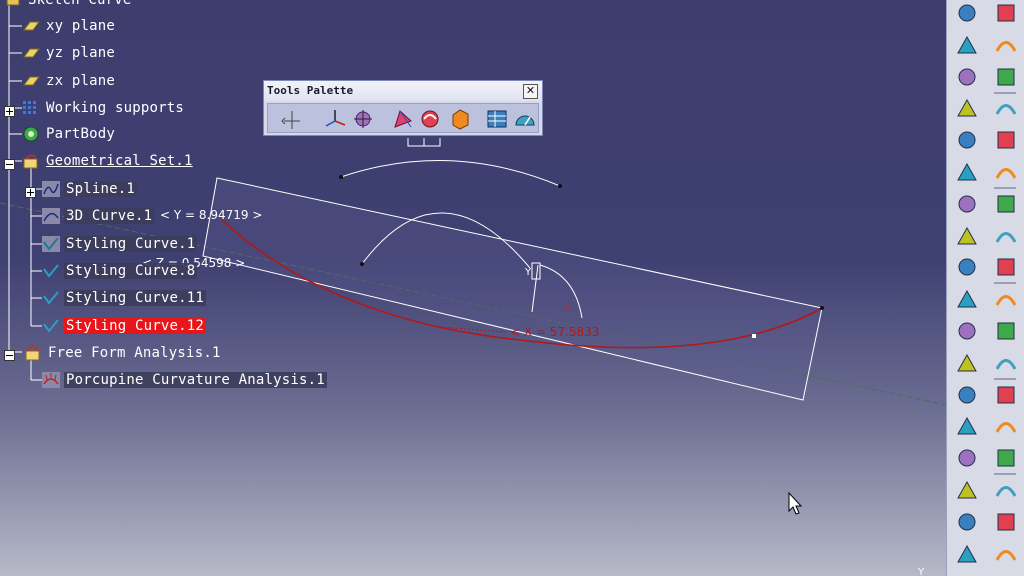  What do you see at coordinates (1006, 172) in the screenshot?
I see `arc-icon` at bounding box center [1006, 172].